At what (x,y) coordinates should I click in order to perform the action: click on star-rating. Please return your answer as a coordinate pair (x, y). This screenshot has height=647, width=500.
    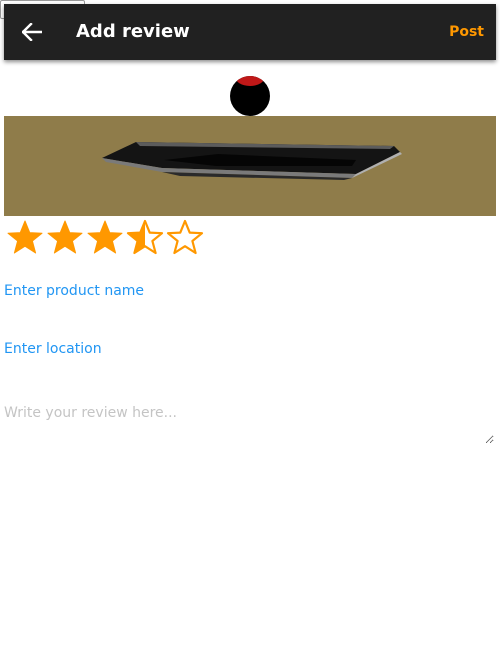
    Looking at the image, I should click on (105, 237).